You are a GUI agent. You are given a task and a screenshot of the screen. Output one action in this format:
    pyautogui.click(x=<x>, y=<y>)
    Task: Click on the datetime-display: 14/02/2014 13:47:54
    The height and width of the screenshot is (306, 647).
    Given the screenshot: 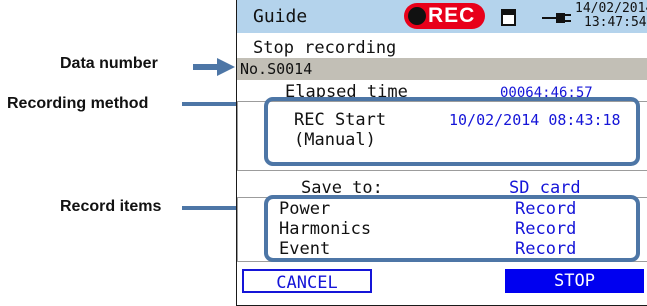 What is the action you would take?
    pyautogui.click(x=611, y=16)
    